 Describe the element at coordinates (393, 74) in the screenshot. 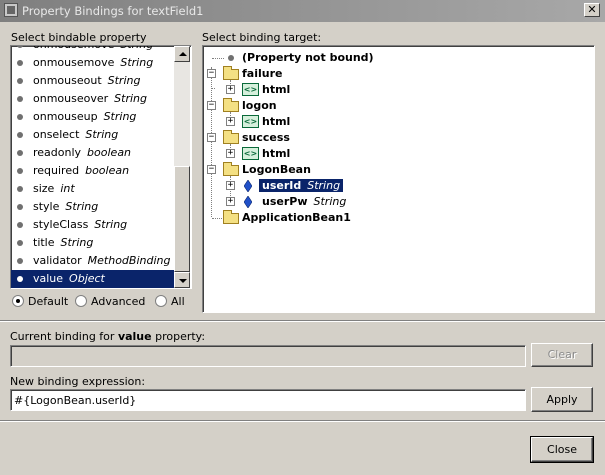

I see `tree-item-failure: − failure` at that location.